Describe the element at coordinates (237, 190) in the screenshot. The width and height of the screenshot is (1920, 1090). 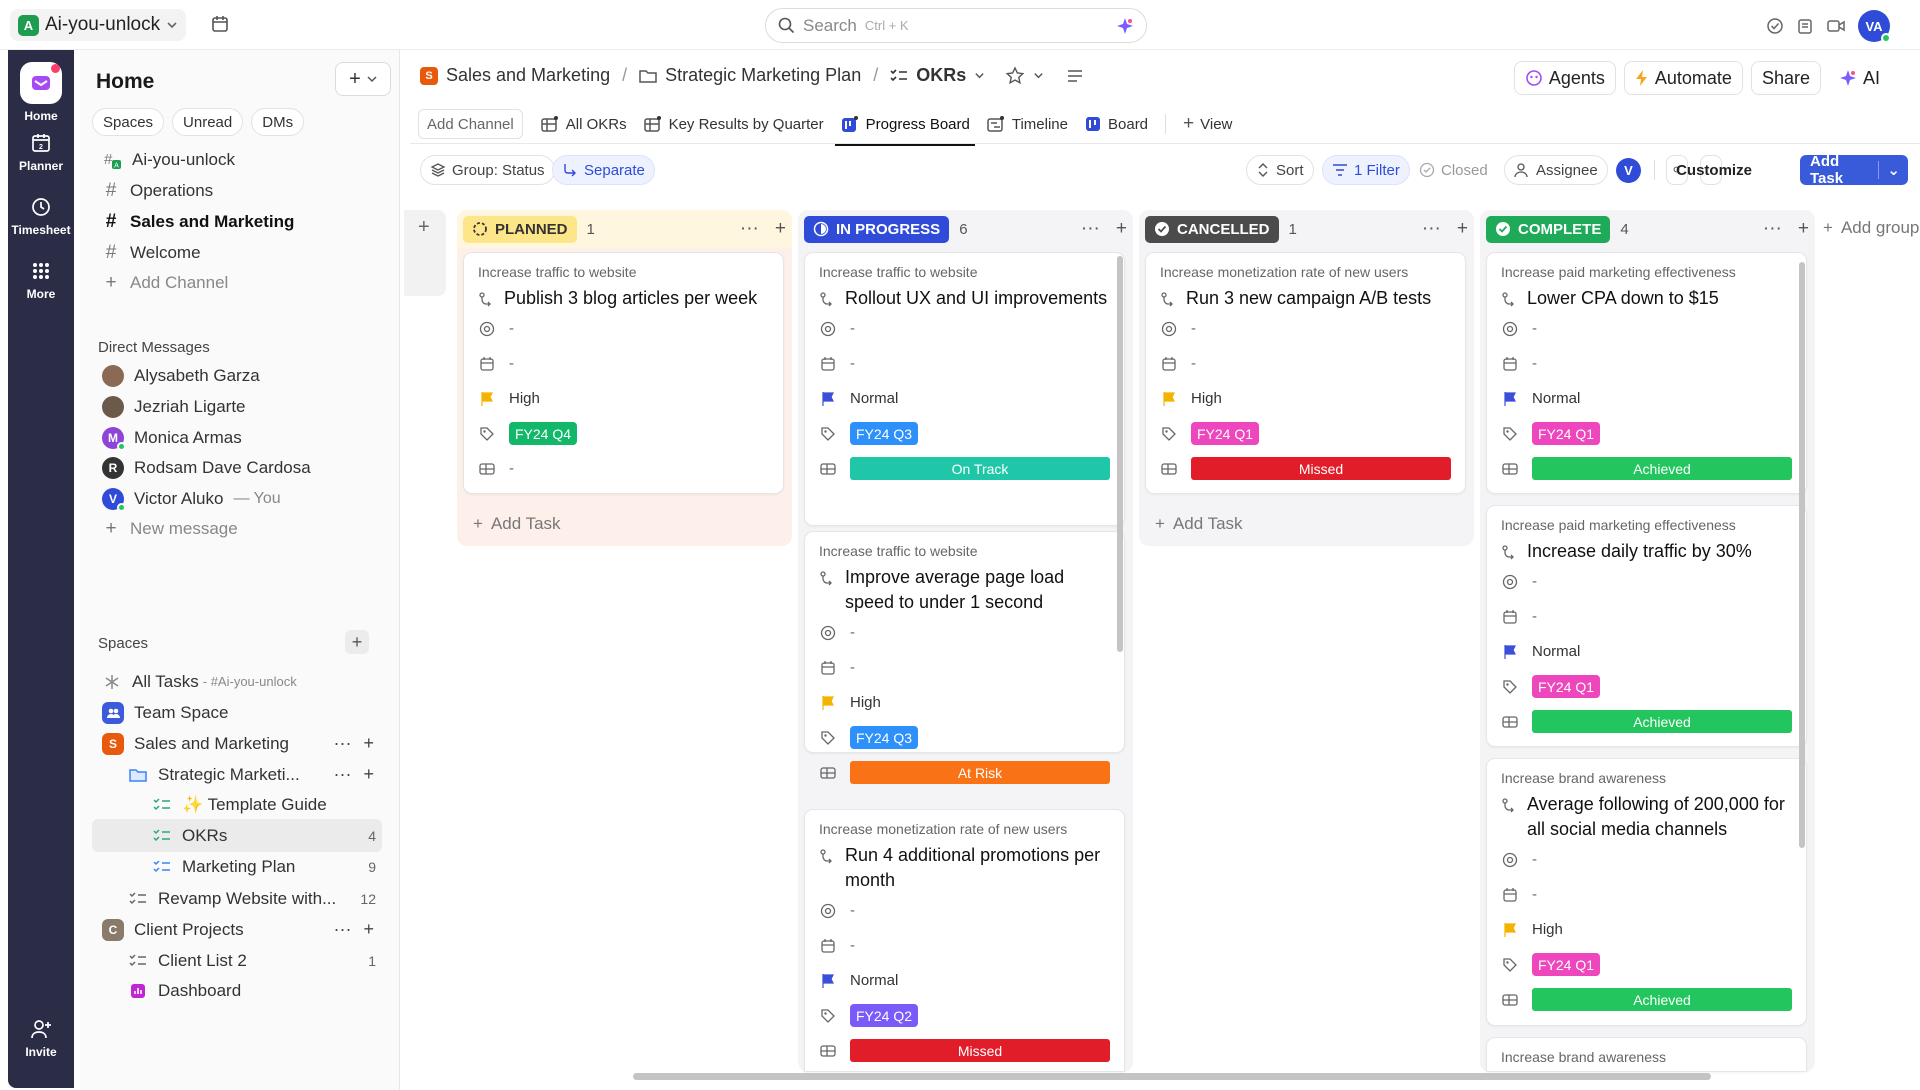
I see `channel-operations: # Operations` at that location.